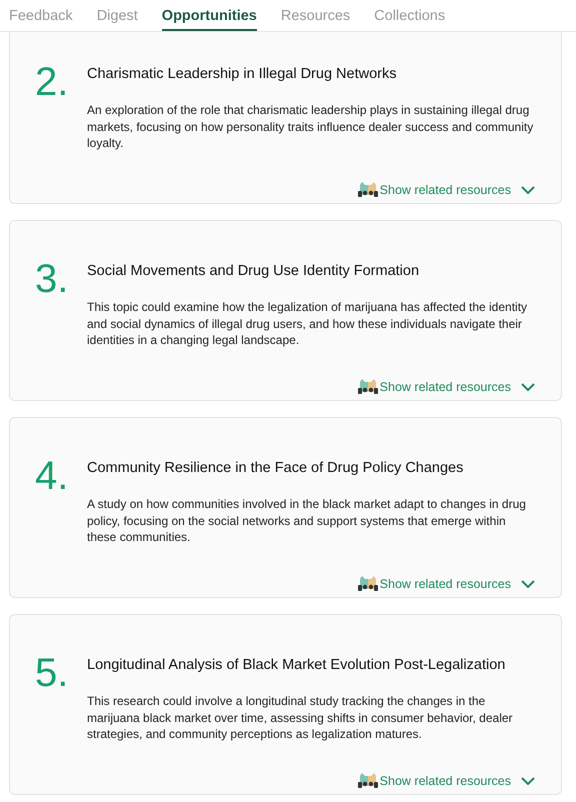 The image size is (576, 802). Describe the element at coordinates (41, 15) in the screenshot. I see `tab: Feedback` at that location.